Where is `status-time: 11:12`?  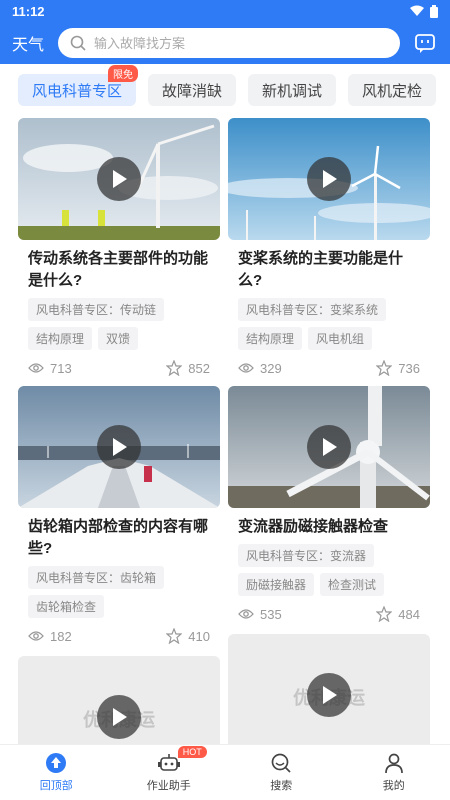 status-time: 11:12 is located at coordinates (28, 11).